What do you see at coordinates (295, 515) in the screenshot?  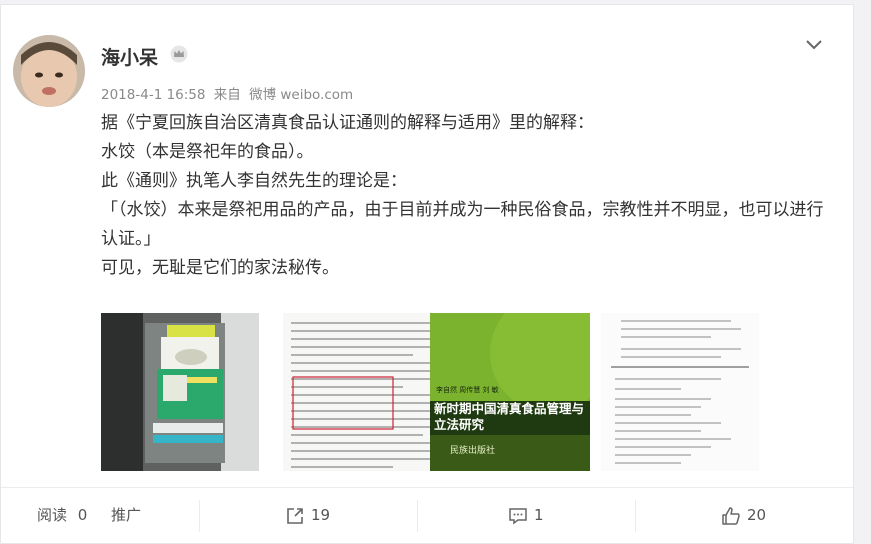 I see `repost-icon` at bounding box center [295, 515].